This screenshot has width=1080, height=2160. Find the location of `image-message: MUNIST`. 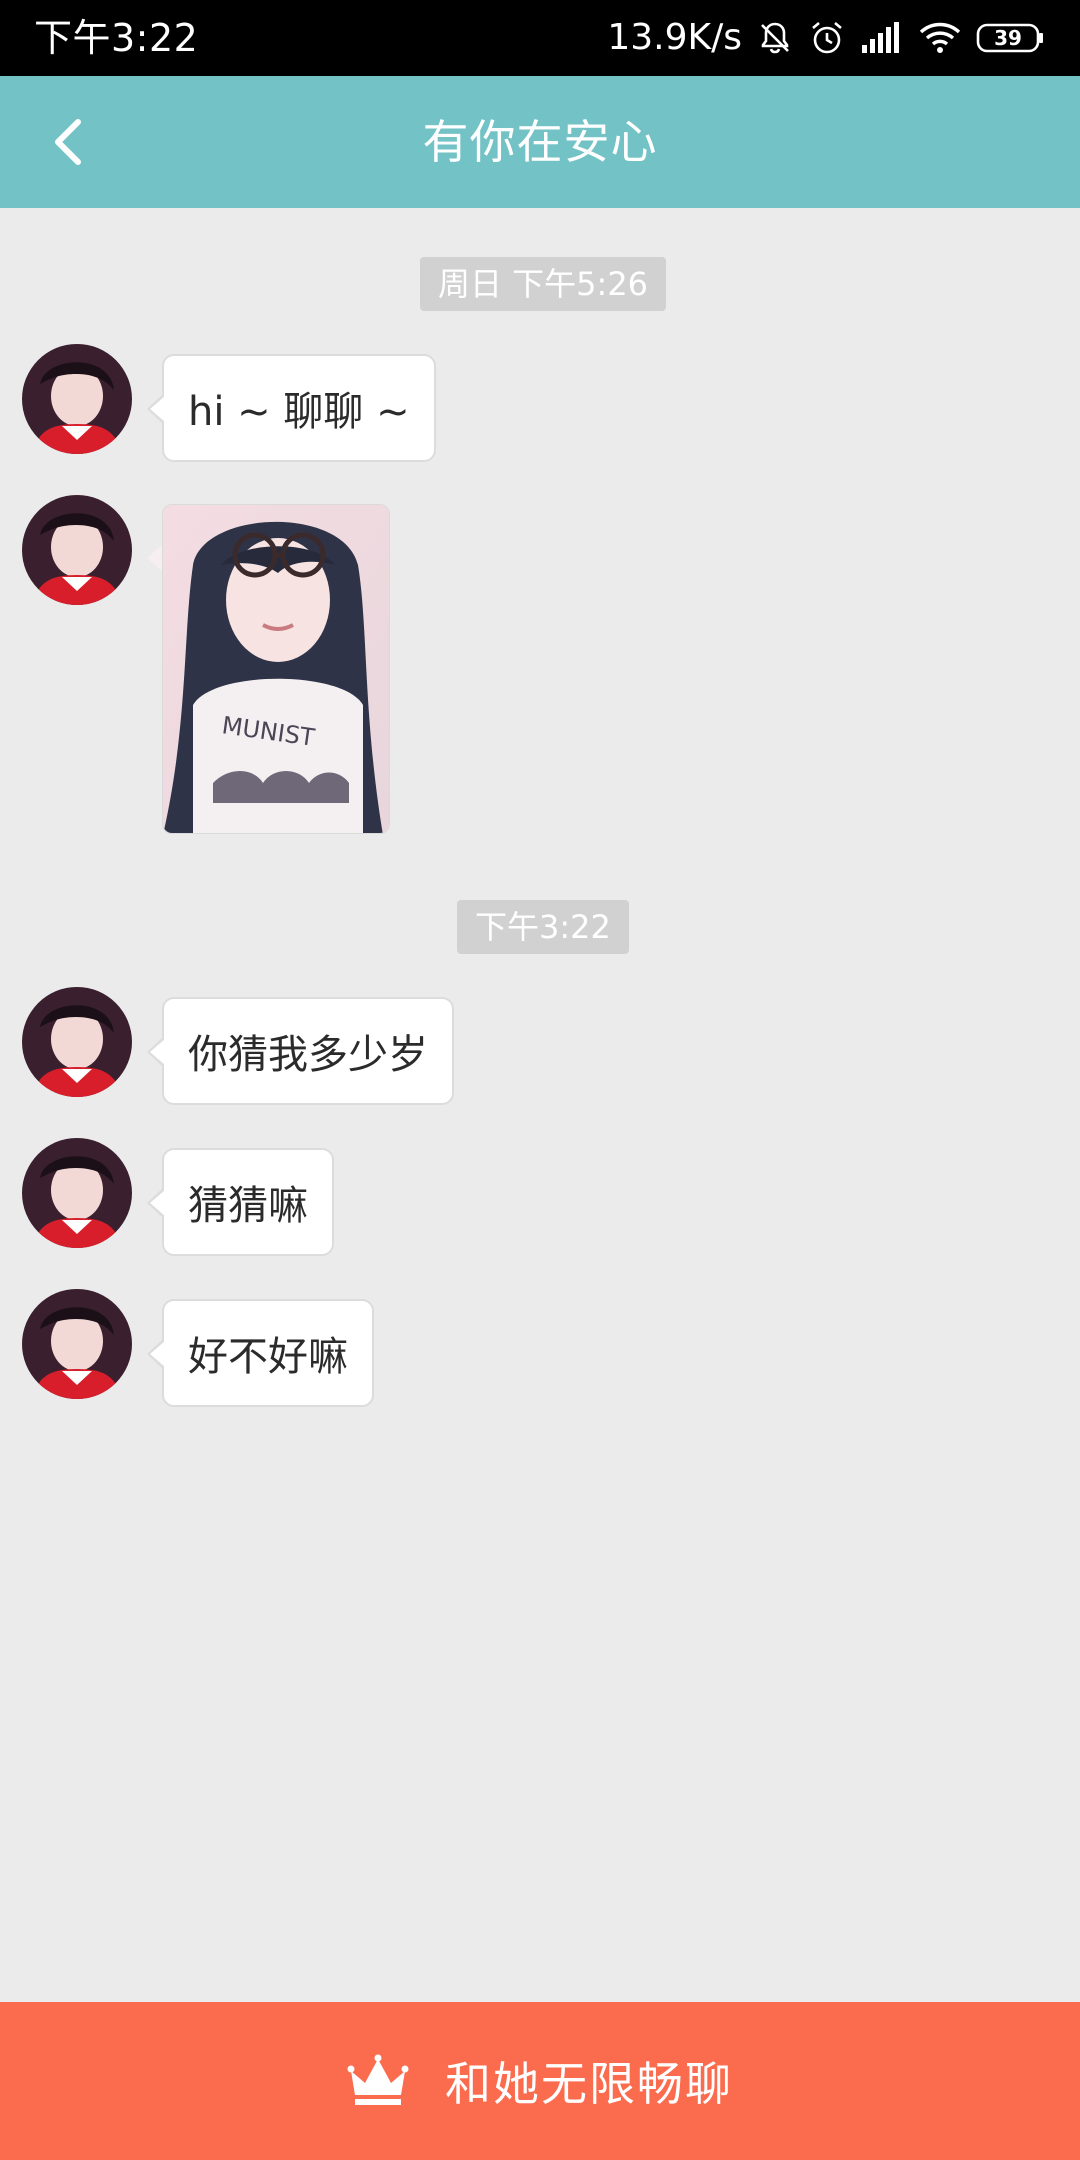

image-message: MUNIST is located at coordinates (276, 669).